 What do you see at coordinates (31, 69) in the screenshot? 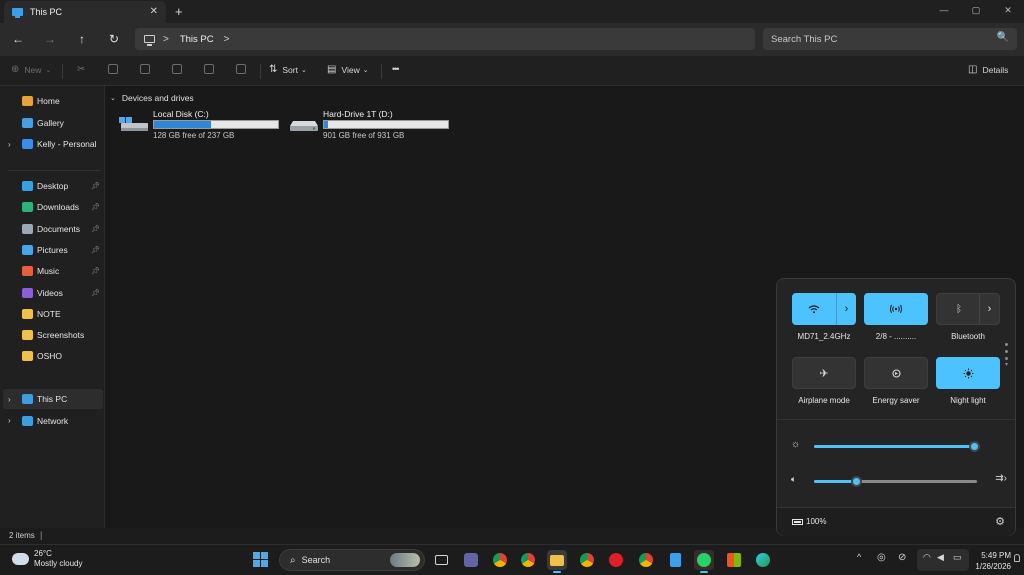
I see `new-button: ⊕ New ⌄` at bounding box center [31, 69].